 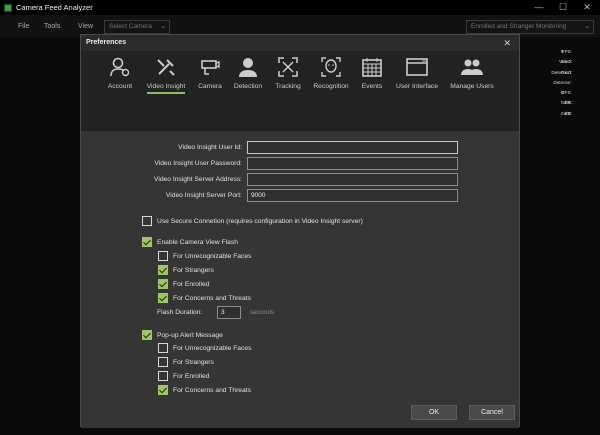 I want to click on server-address-label: Video Insight Server Address:, so click(x=198, y=179).